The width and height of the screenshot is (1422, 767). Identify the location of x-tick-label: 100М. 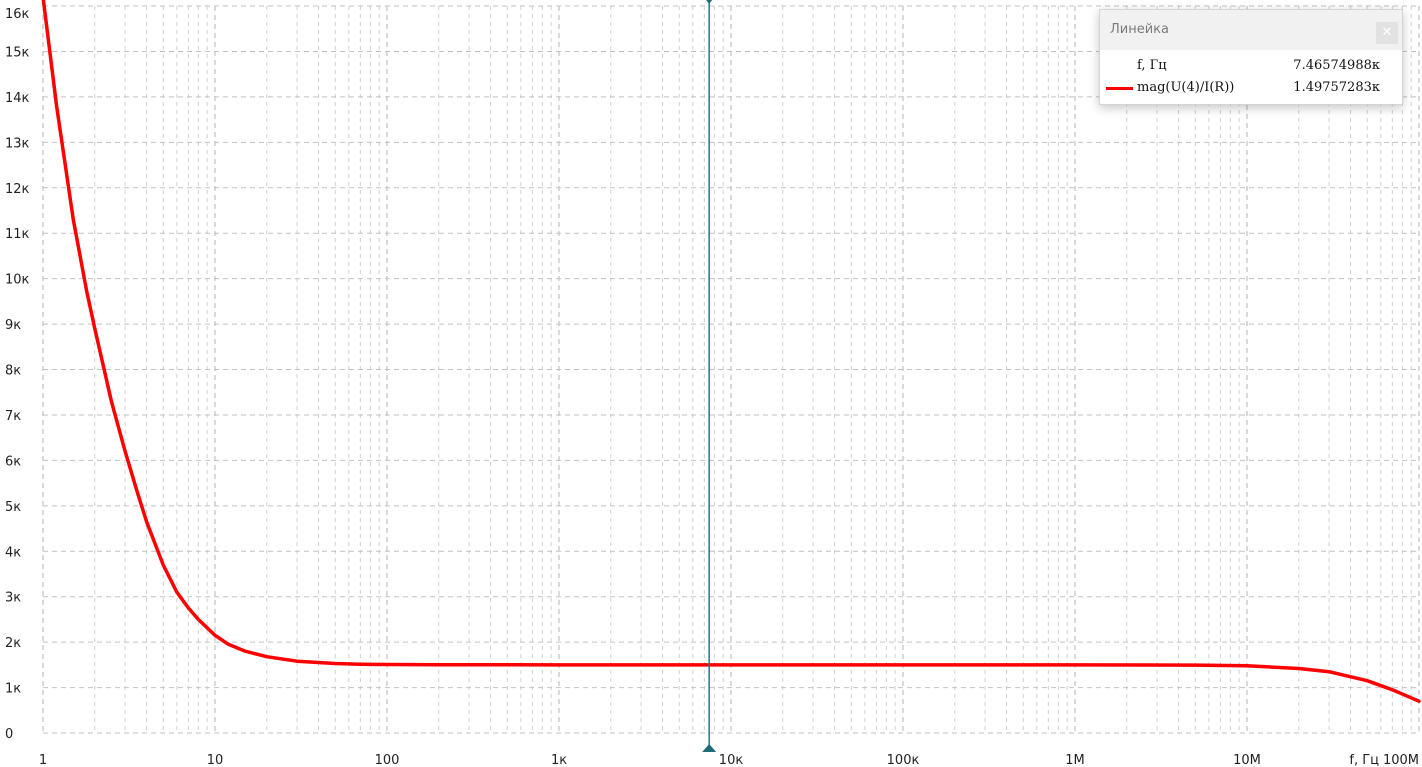
(1401, 760).